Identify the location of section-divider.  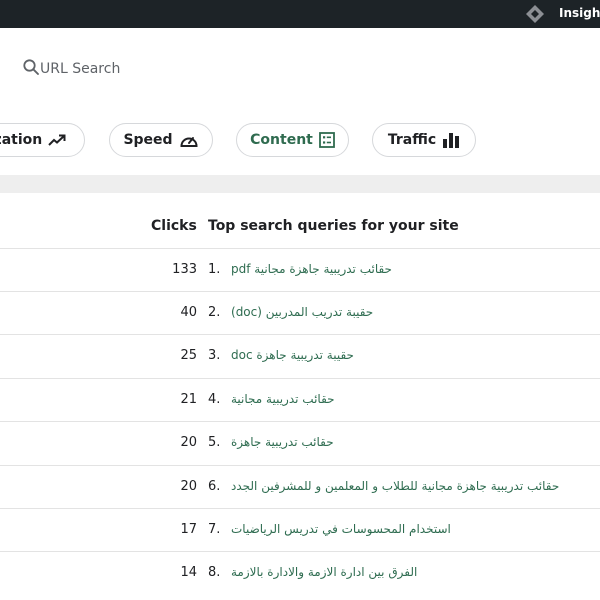
(300, 184).